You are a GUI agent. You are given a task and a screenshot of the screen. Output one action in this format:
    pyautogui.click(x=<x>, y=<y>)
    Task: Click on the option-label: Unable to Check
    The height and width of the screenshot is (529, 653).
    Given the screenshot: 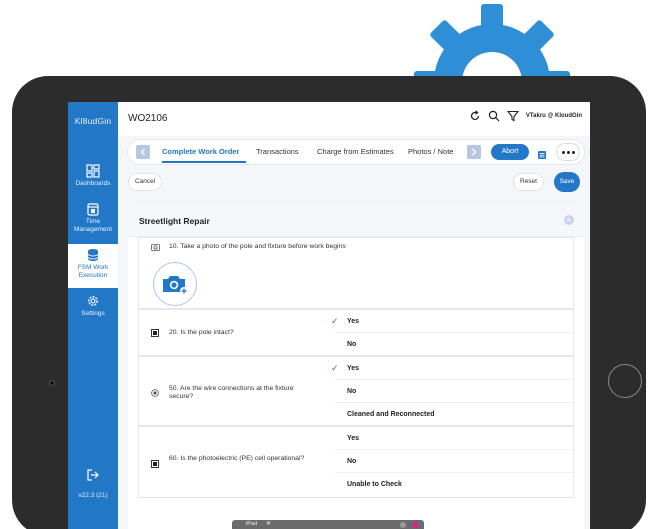 What is the action you would take?
    pyautogui.click(x=374, y=484)
    